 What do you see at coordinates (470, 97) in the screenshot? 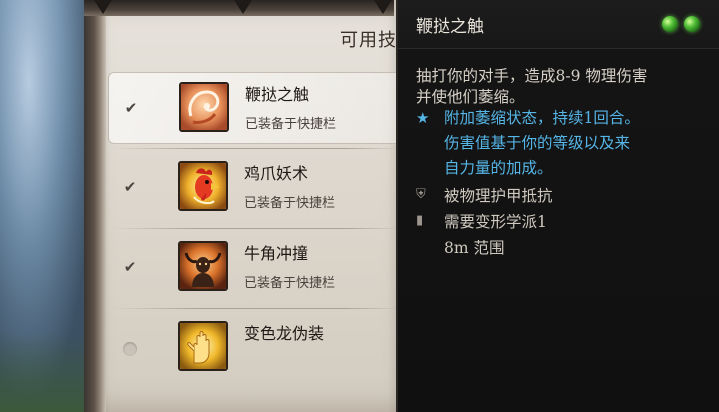
I see `description-line: 并使他们萎缩。` at bounding box center [470, 97].